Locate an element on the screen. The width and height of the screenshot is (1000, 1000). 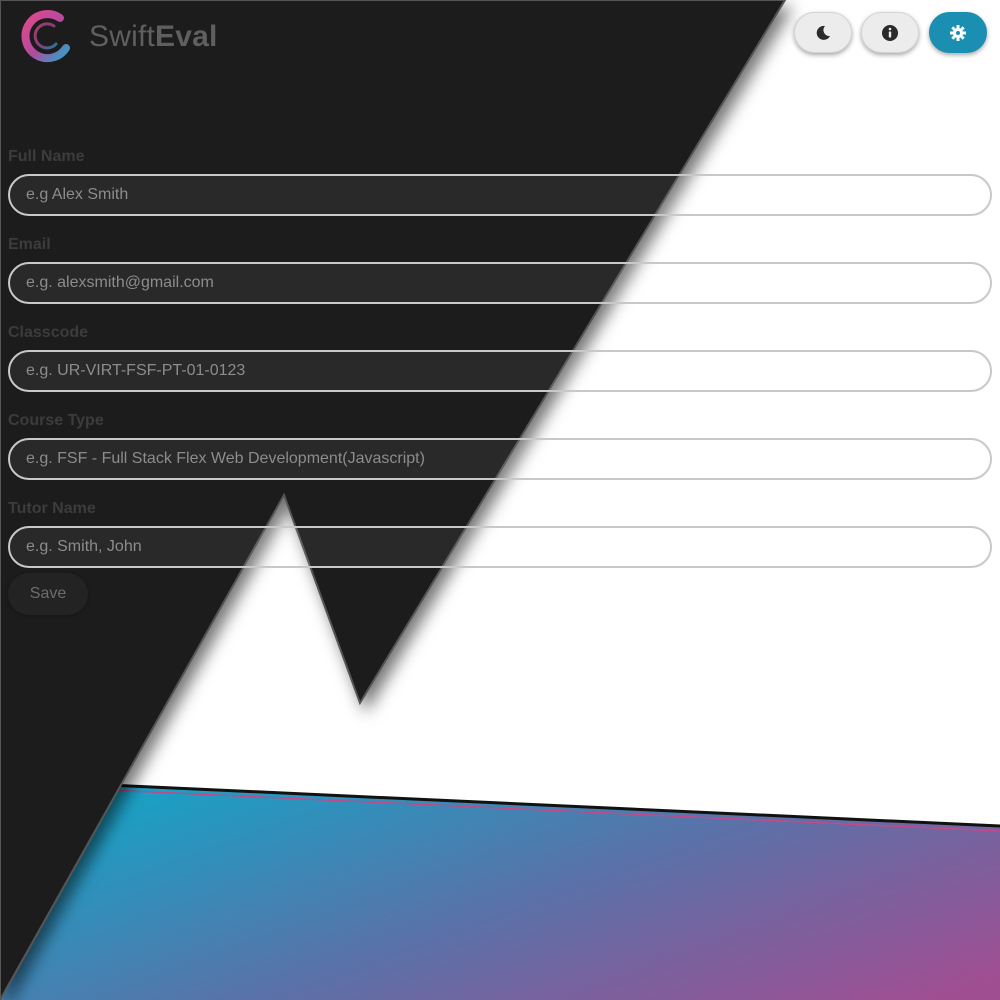
field-course-type: Course Type is located at coordinates (500, 447).